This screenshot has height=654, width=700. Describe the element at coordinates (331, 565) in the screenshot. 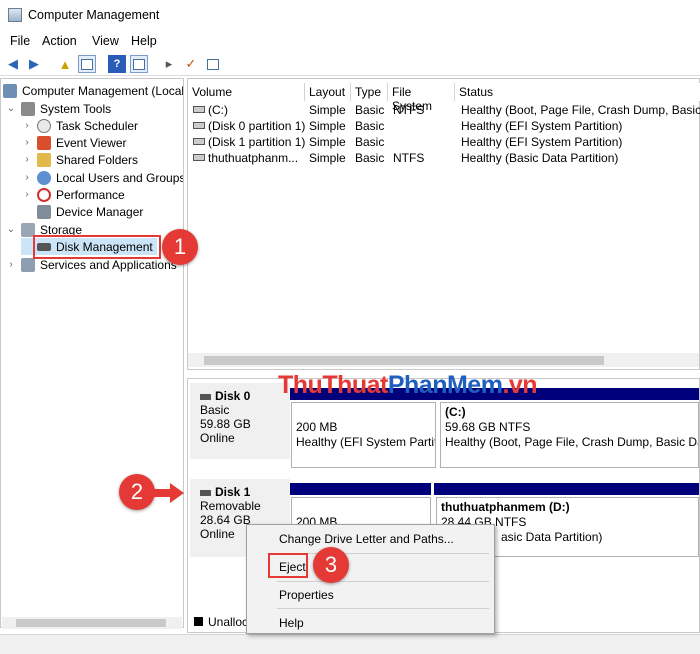

I see `step-badge-3: 3` at that location.